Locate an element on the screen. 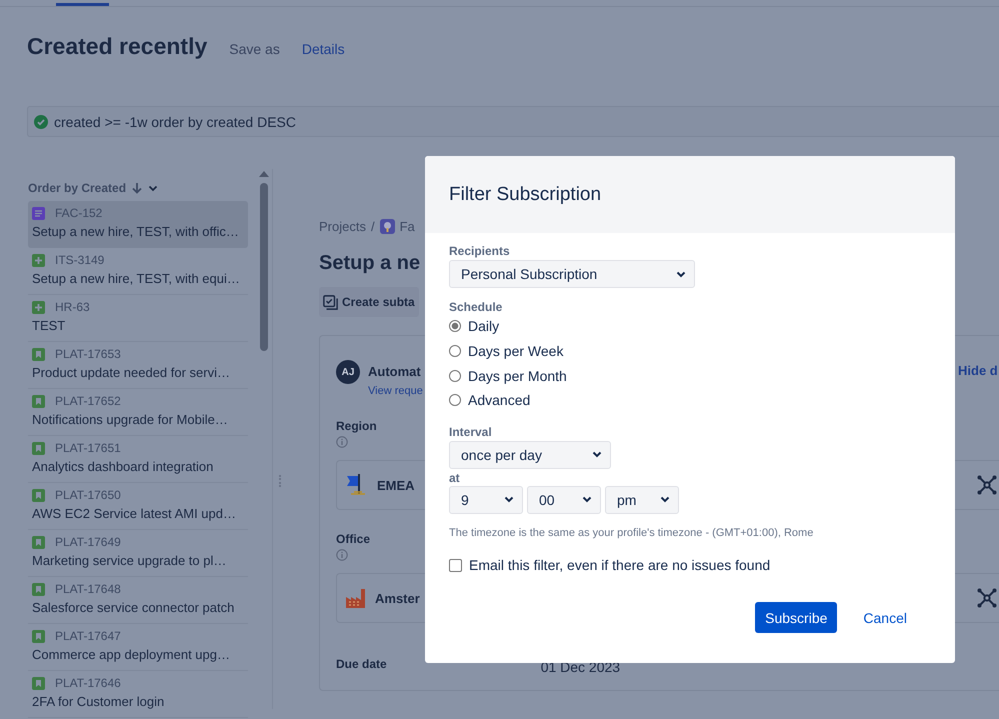  issue-list-item: PLAT-17646 2FA for Customer login is located at coordinates (138, 694).